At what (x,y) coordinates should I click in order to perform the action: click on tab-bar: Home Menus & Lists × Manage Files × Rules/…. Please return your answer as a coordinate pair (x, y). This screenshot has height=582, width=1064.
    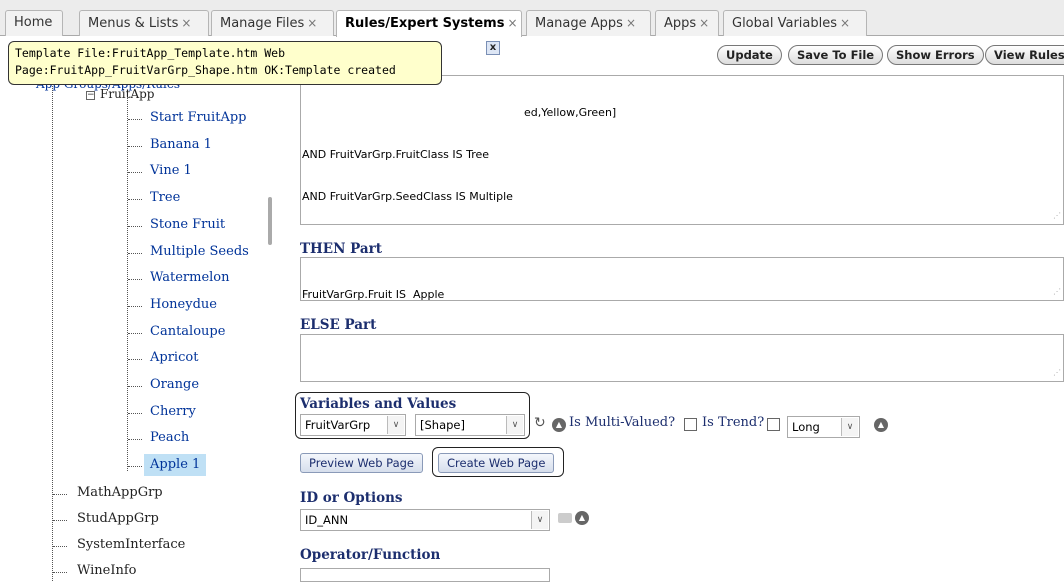
    Looking at the image, I should click on (532, 18).